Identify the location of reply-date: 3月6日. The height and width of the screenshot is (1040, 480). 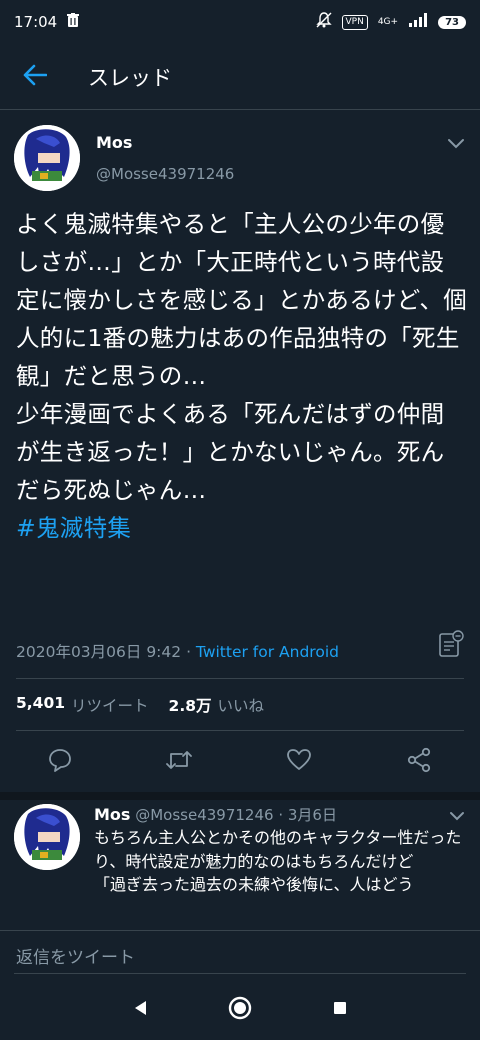
(312, 815).